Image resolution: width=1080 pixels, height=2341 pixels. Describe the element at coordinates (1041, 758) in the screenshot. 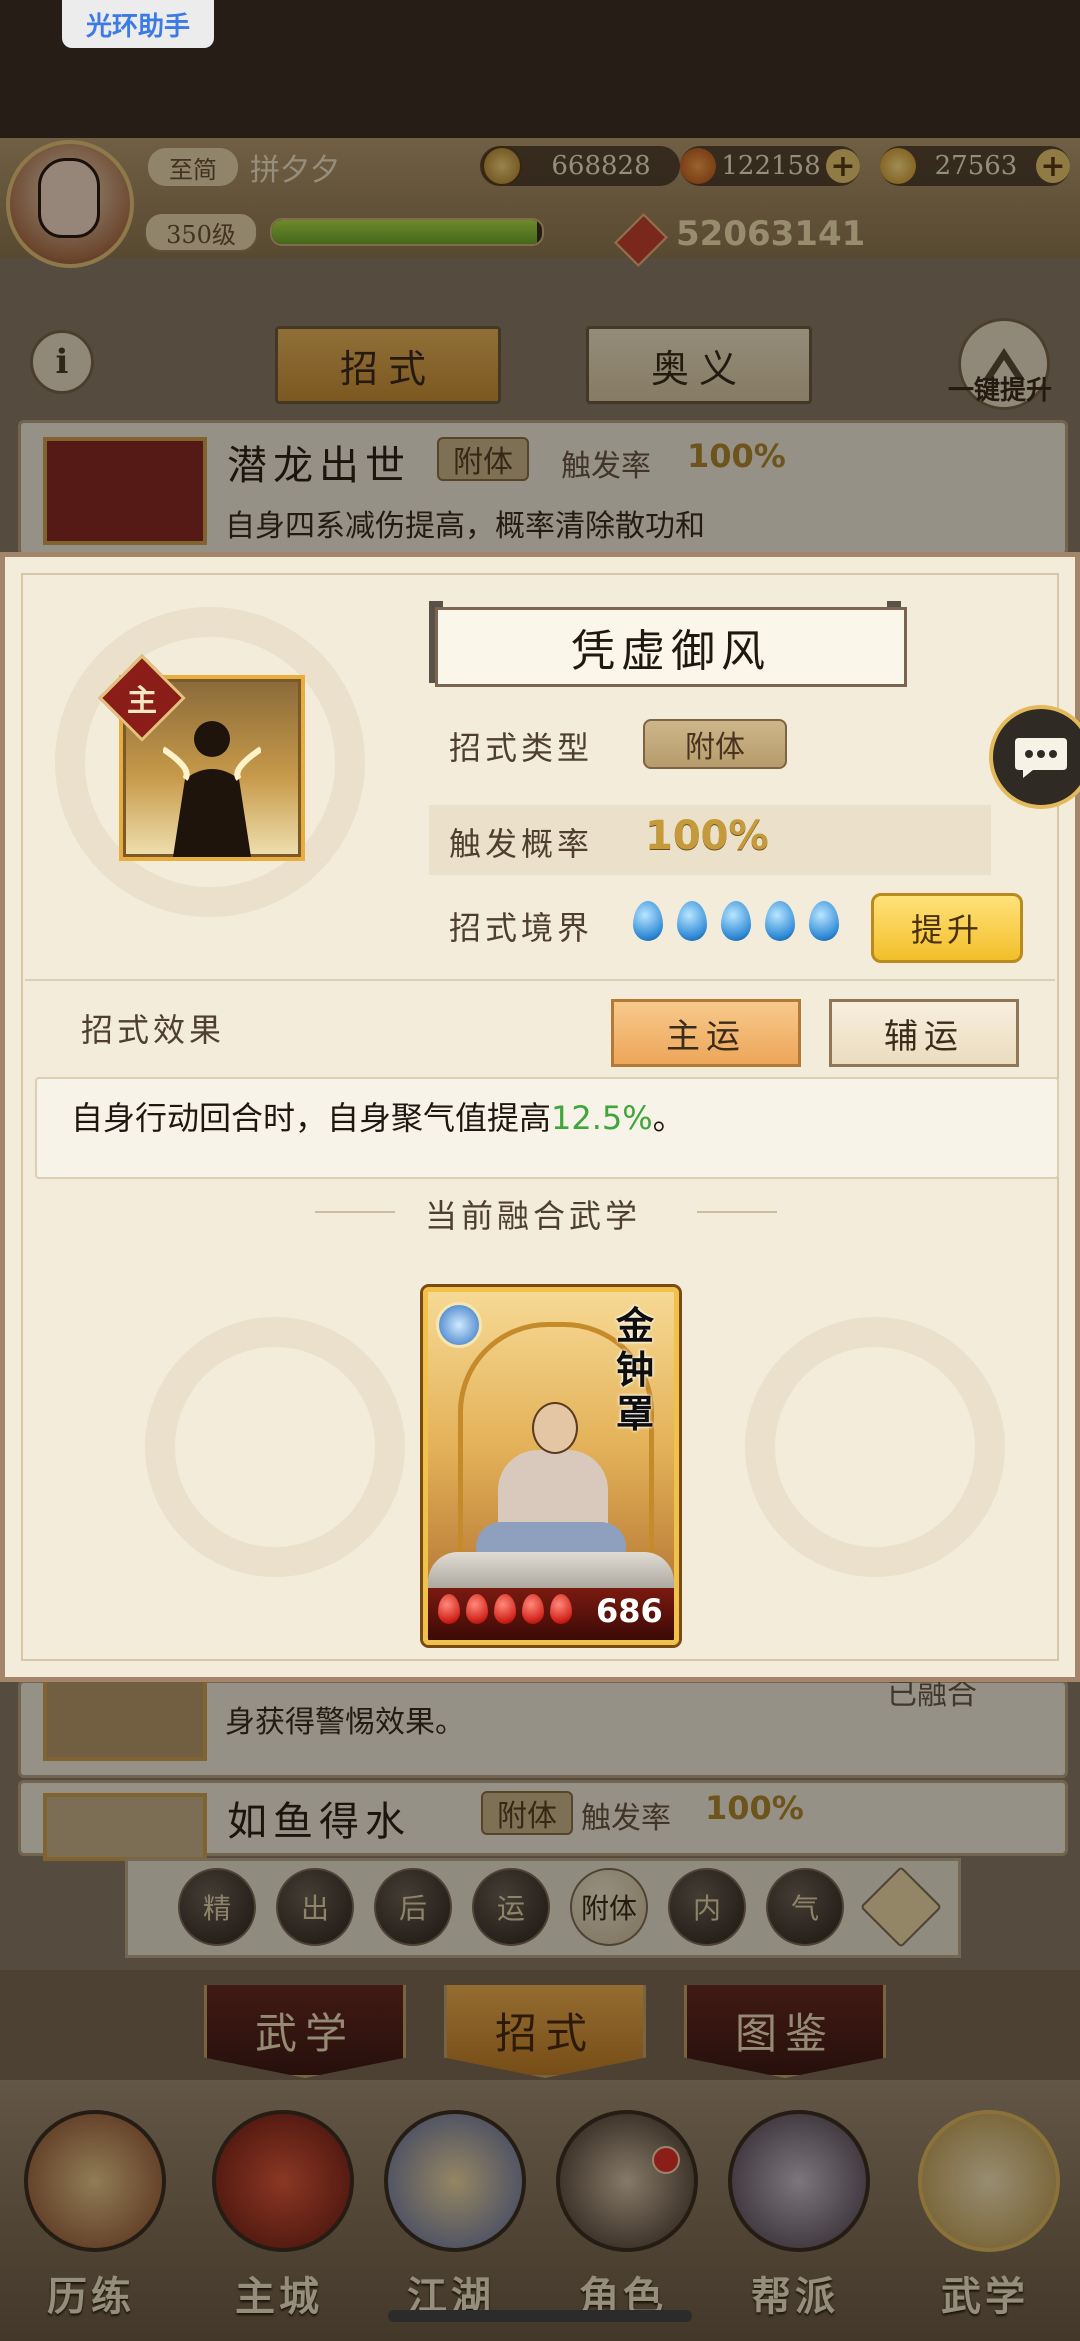

I see `chat-bubble-icon` at that location.